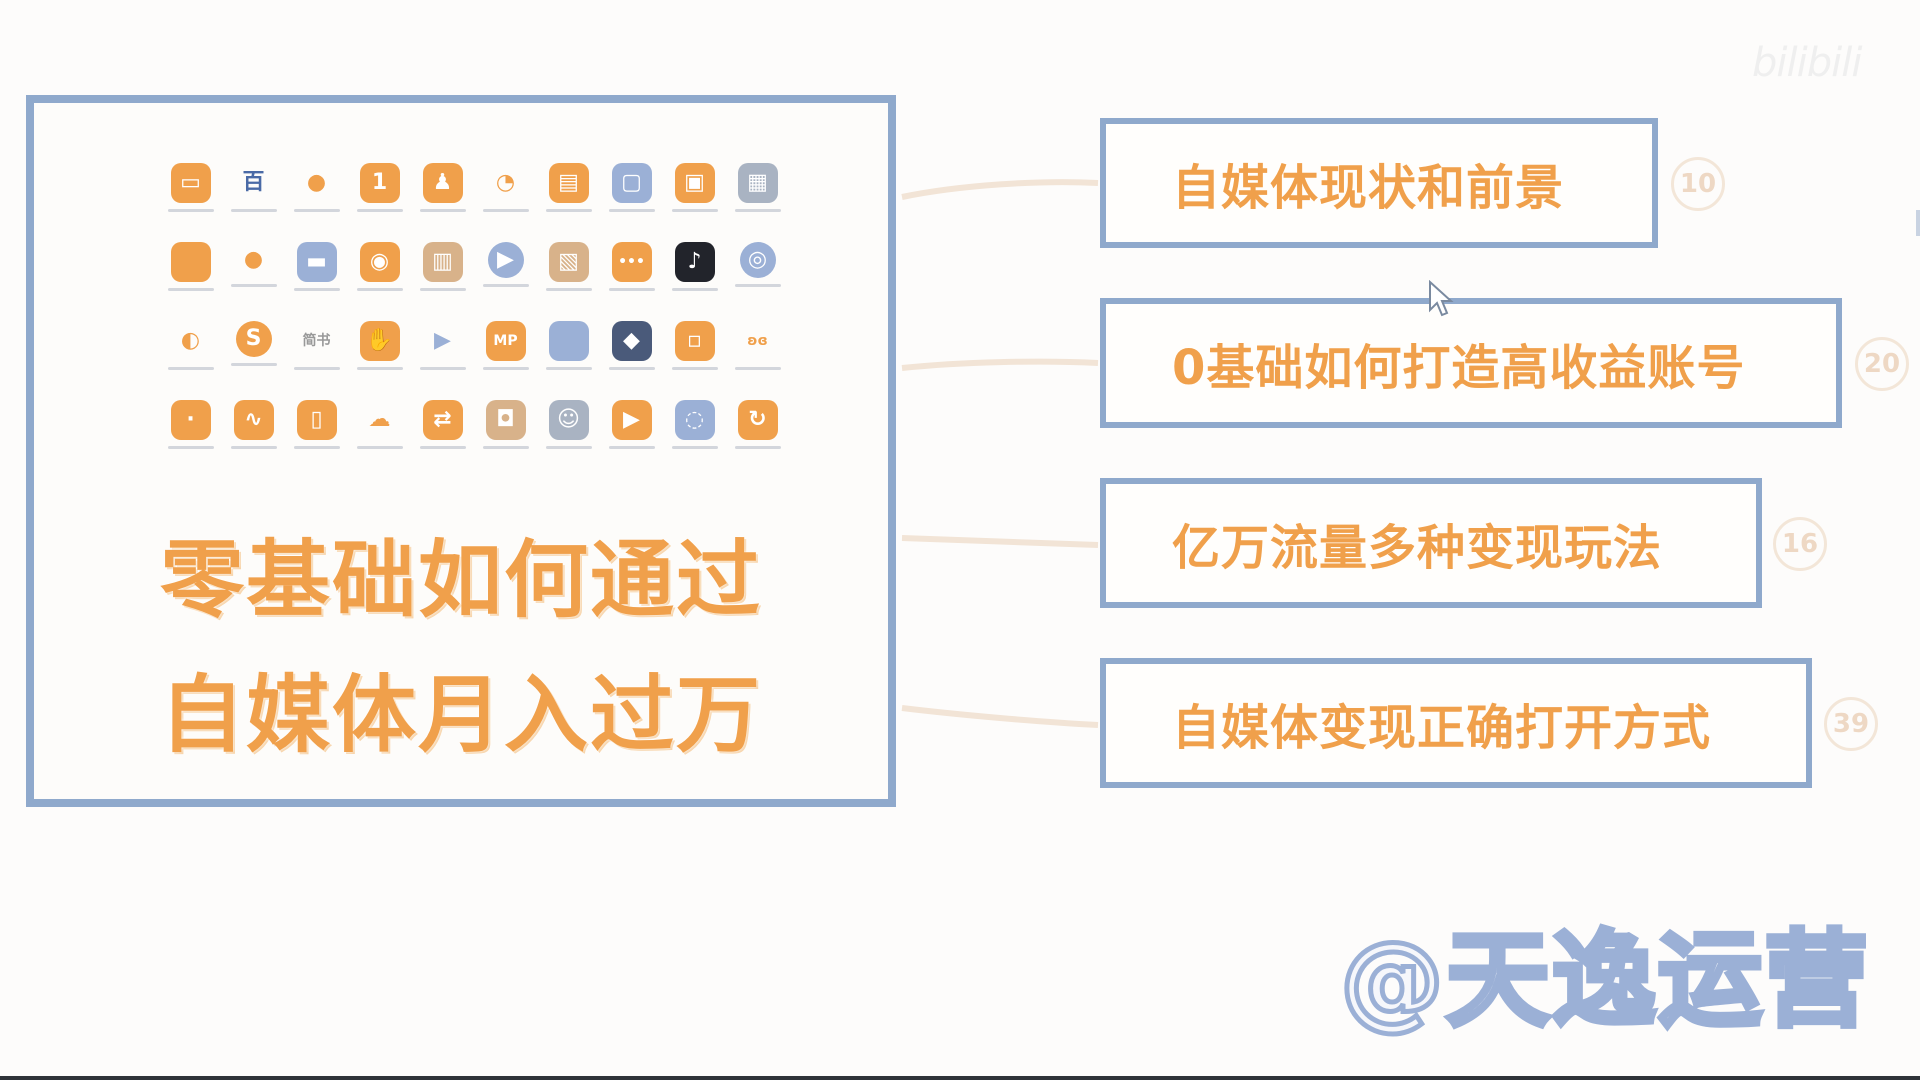  I want to click on app-item: ◆, so click(631, 345).